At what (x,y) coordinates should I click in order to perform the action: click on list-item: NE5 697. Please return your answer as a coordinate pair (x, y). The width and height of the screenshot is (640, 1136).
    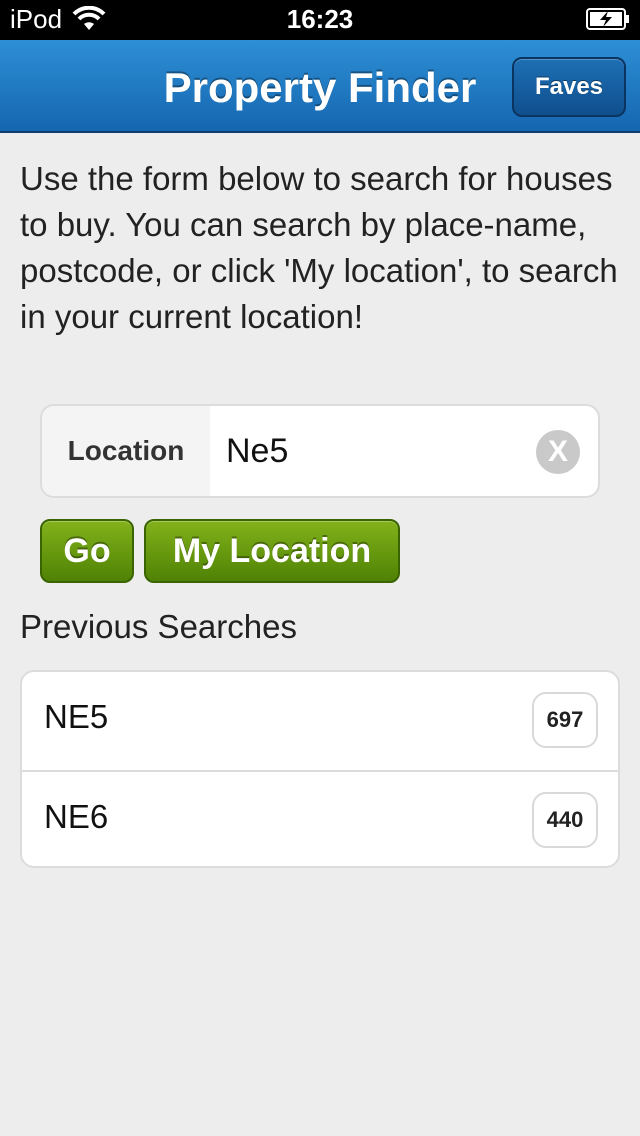
    Looking at the image, I should click on (320, 721).